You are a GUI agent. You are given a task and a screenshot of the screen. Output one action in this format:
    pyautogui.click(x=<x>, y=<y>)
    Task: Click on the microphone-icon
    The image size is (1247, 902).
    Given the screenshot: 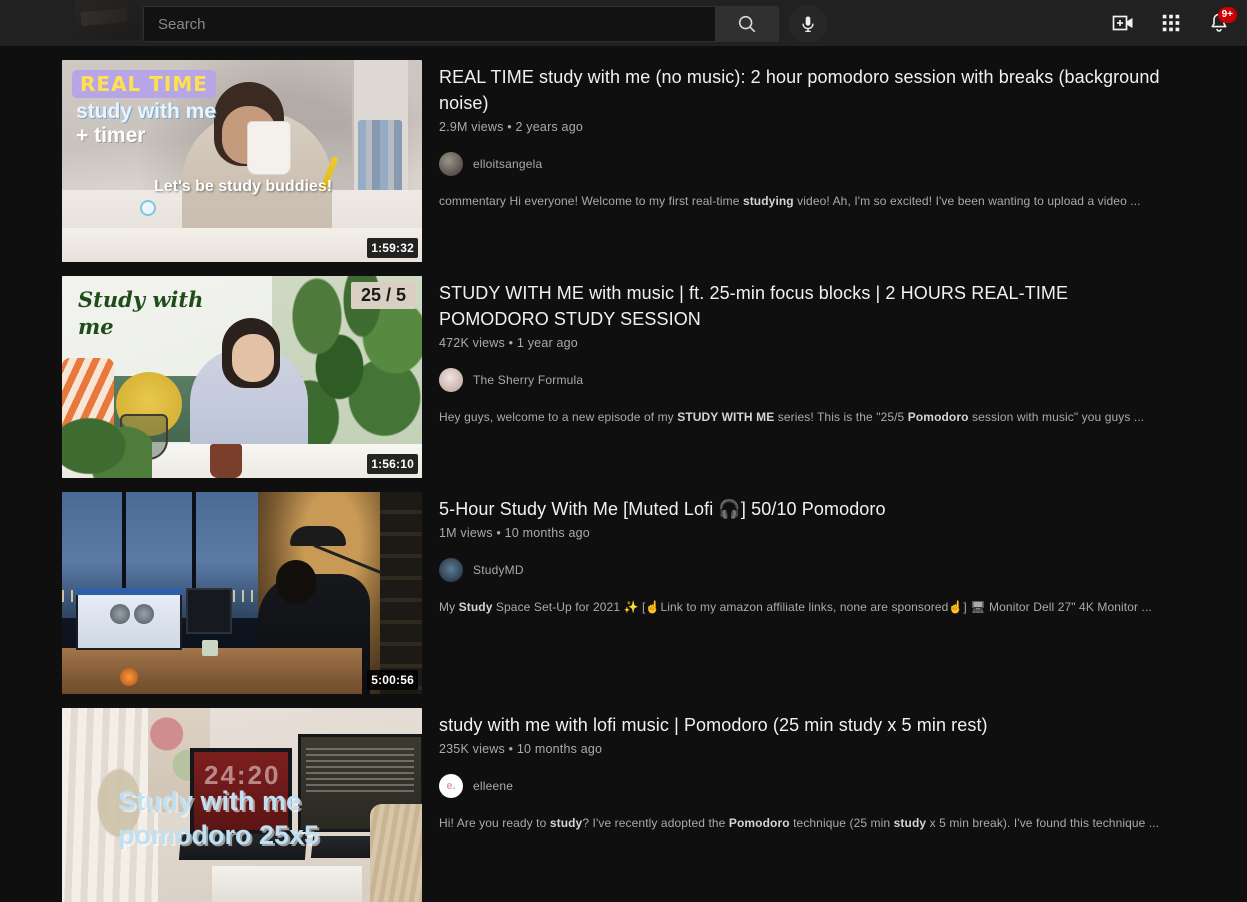 What is the action you would take?
    pyautogui.click(x=808, y=24)
    